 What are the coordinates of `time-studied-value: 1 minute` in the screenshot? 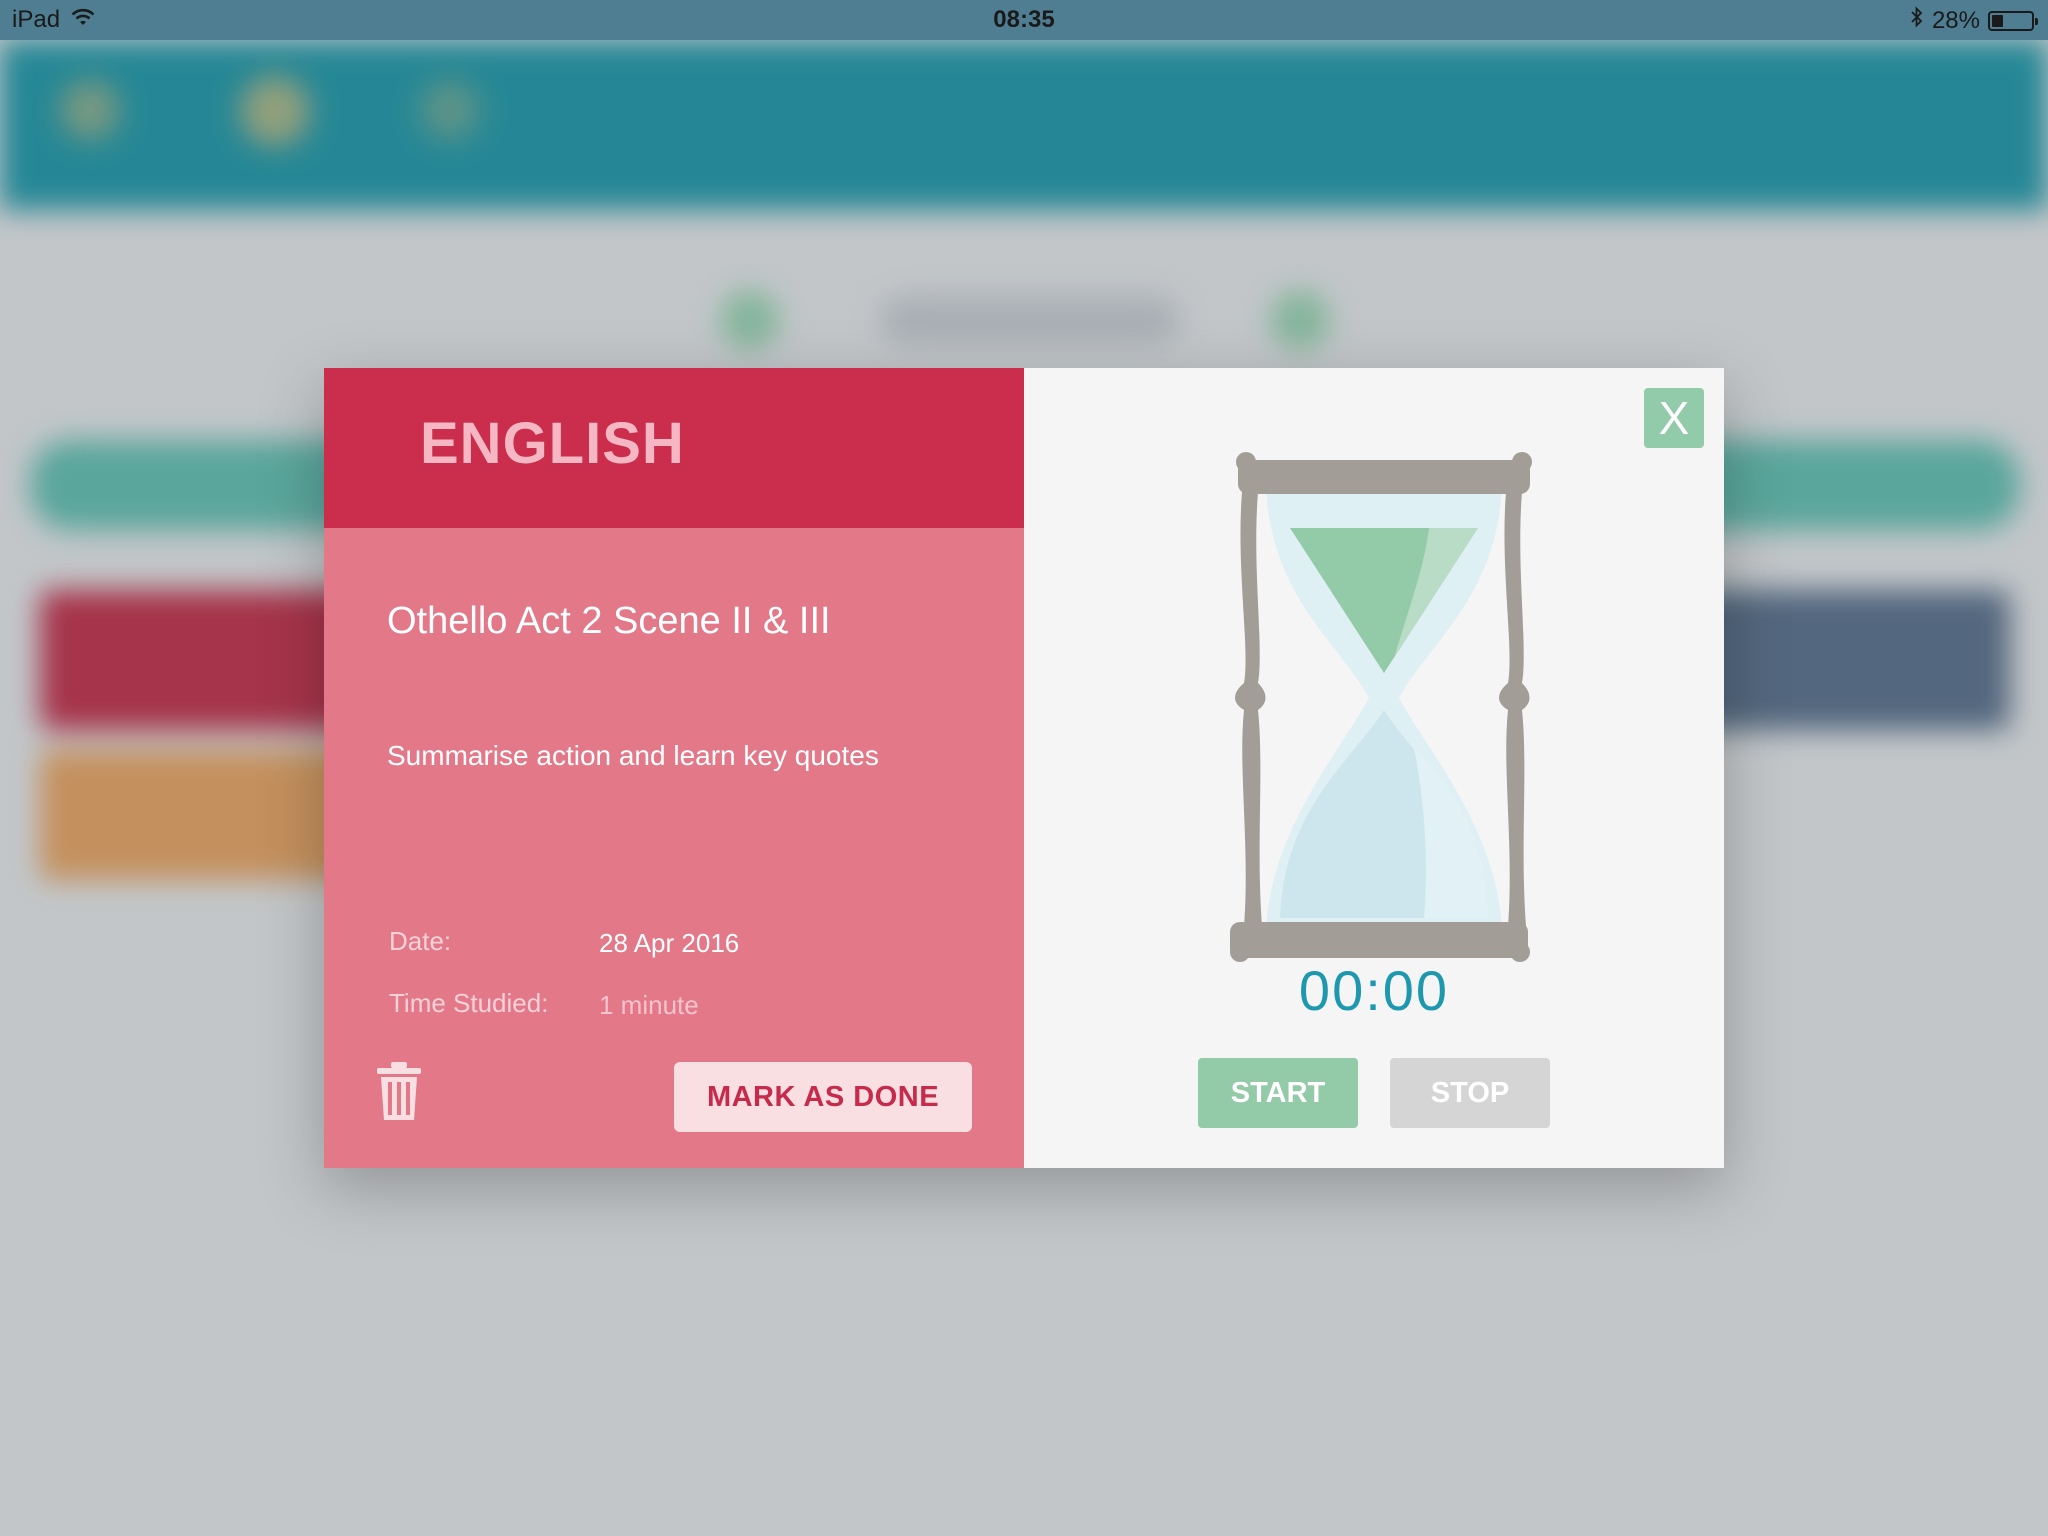 It's located at (649, 1005).